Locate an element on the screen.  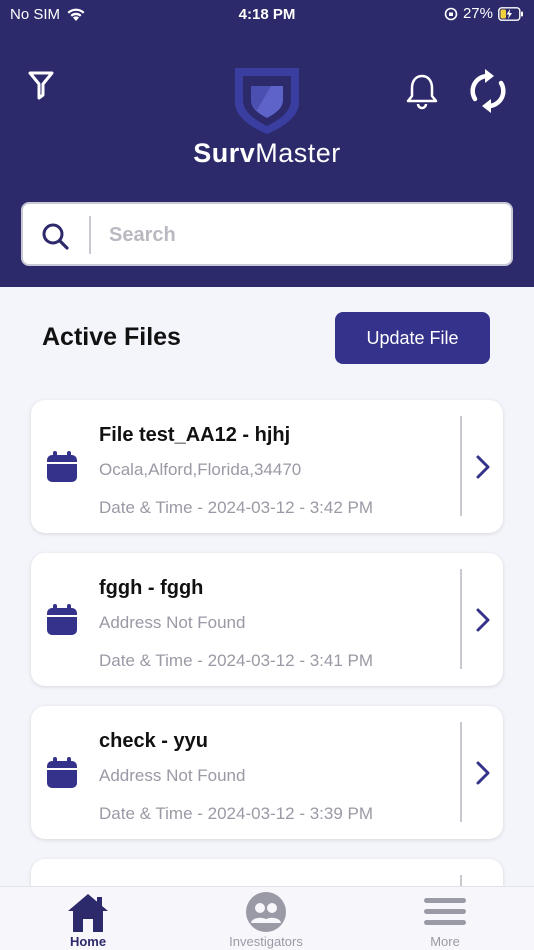
file-title: check - yyu is located at coordinates (153, 741).